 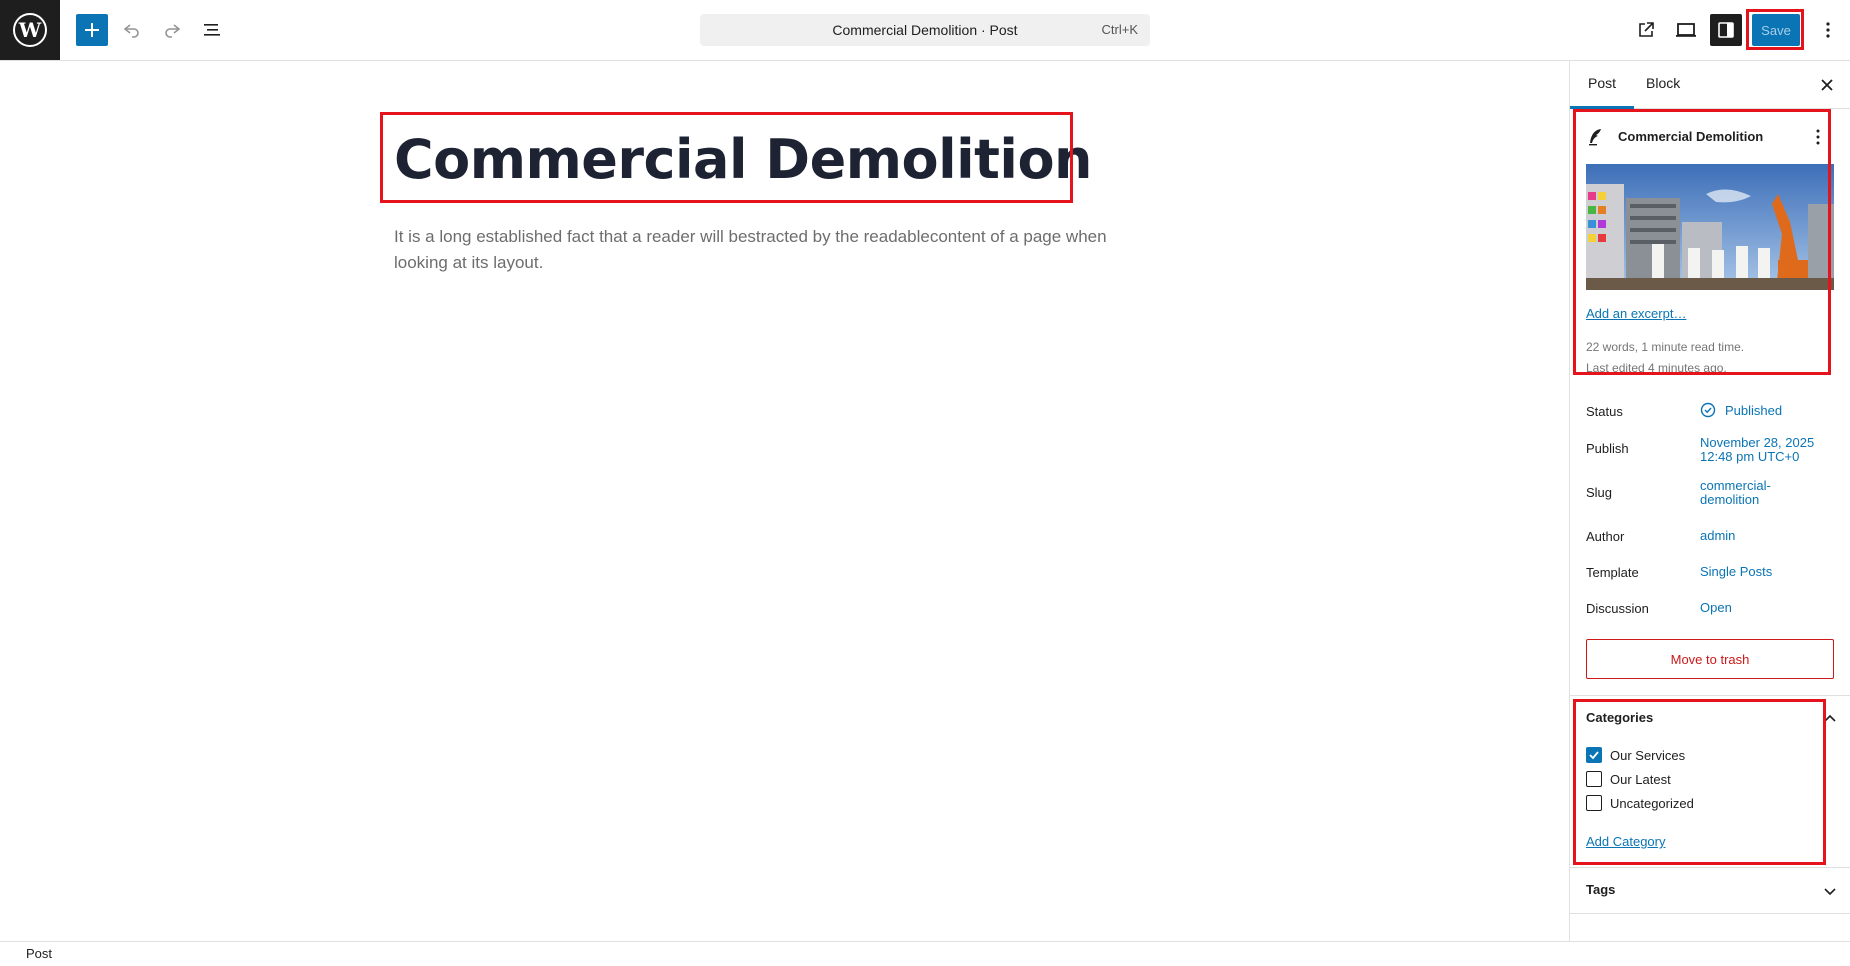 I want to click on redo-icon, so click(x=173, y=31).